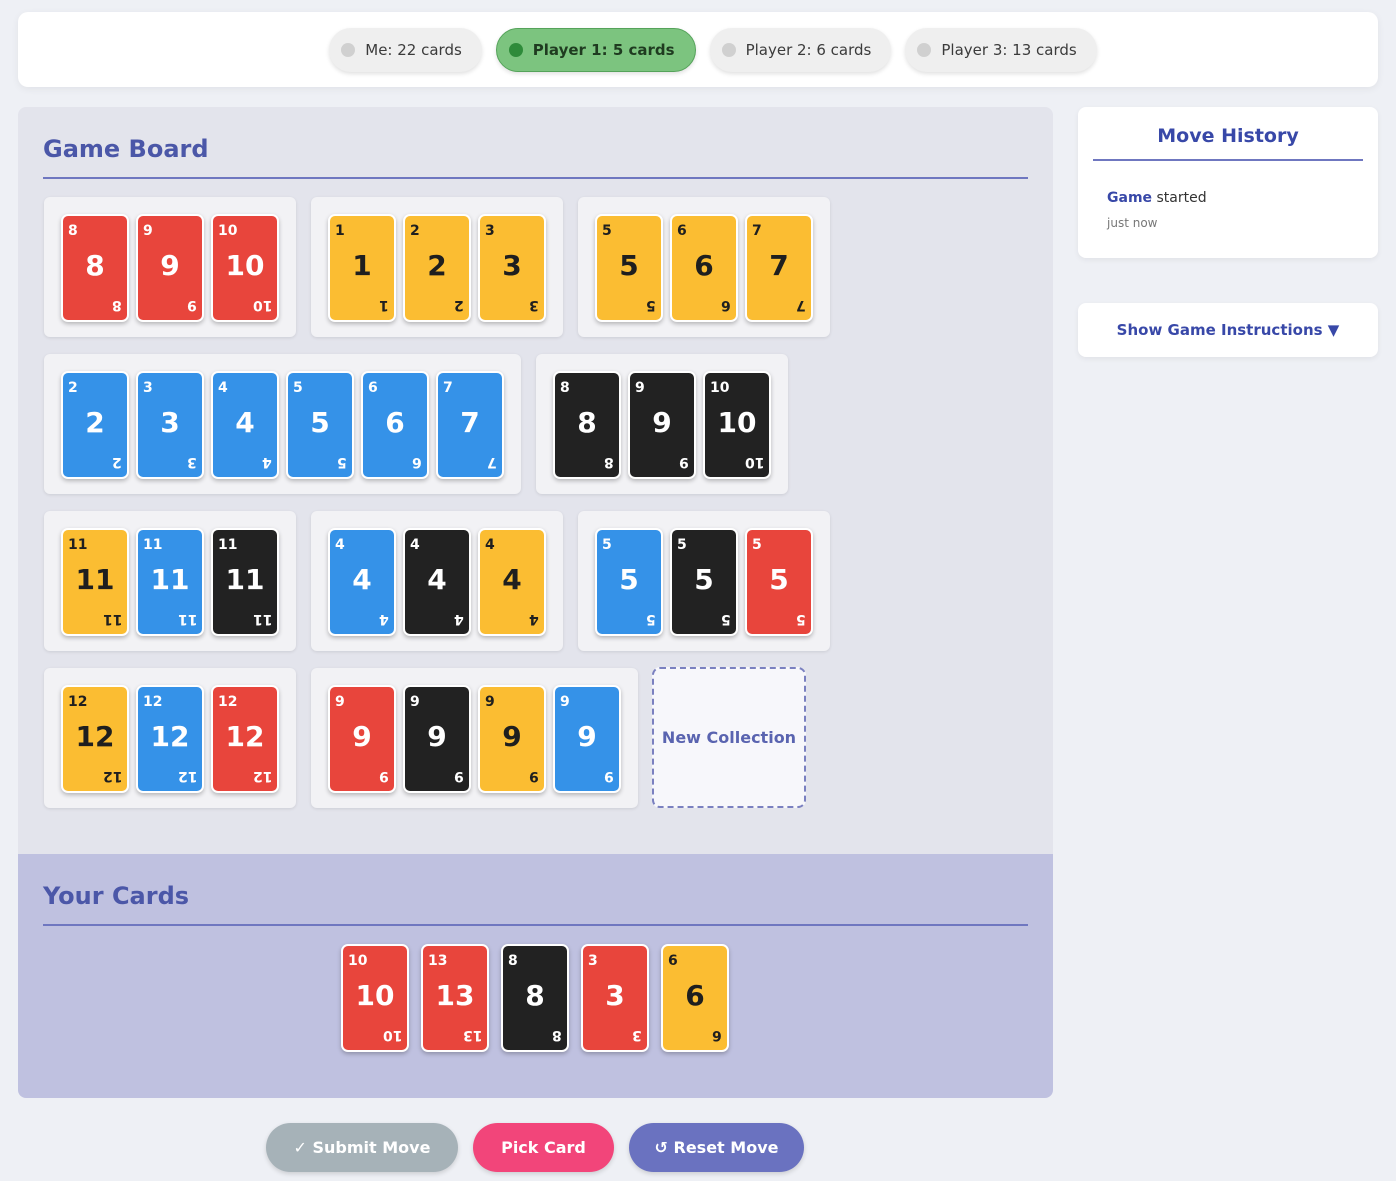  I want to click on reset-move-button: ↺ Reset Move, so click(716, 1147).